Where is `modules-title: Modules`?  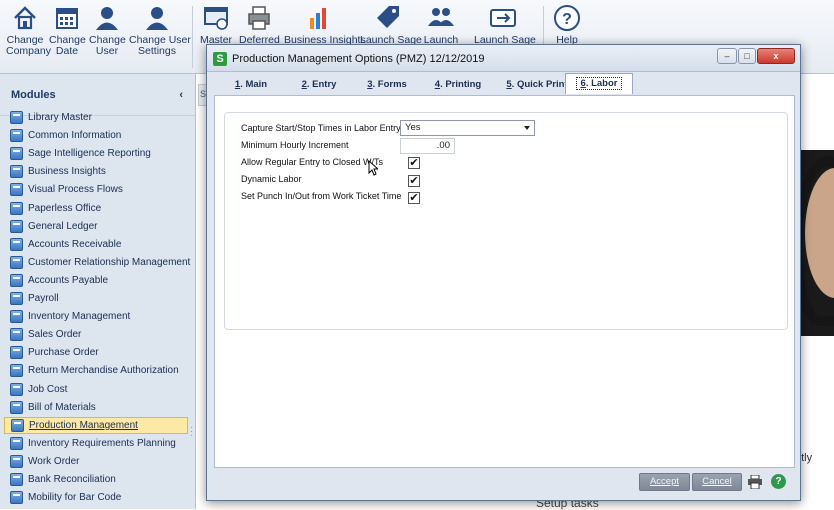
modules-title: Modules is located at coordinates (33, 94).